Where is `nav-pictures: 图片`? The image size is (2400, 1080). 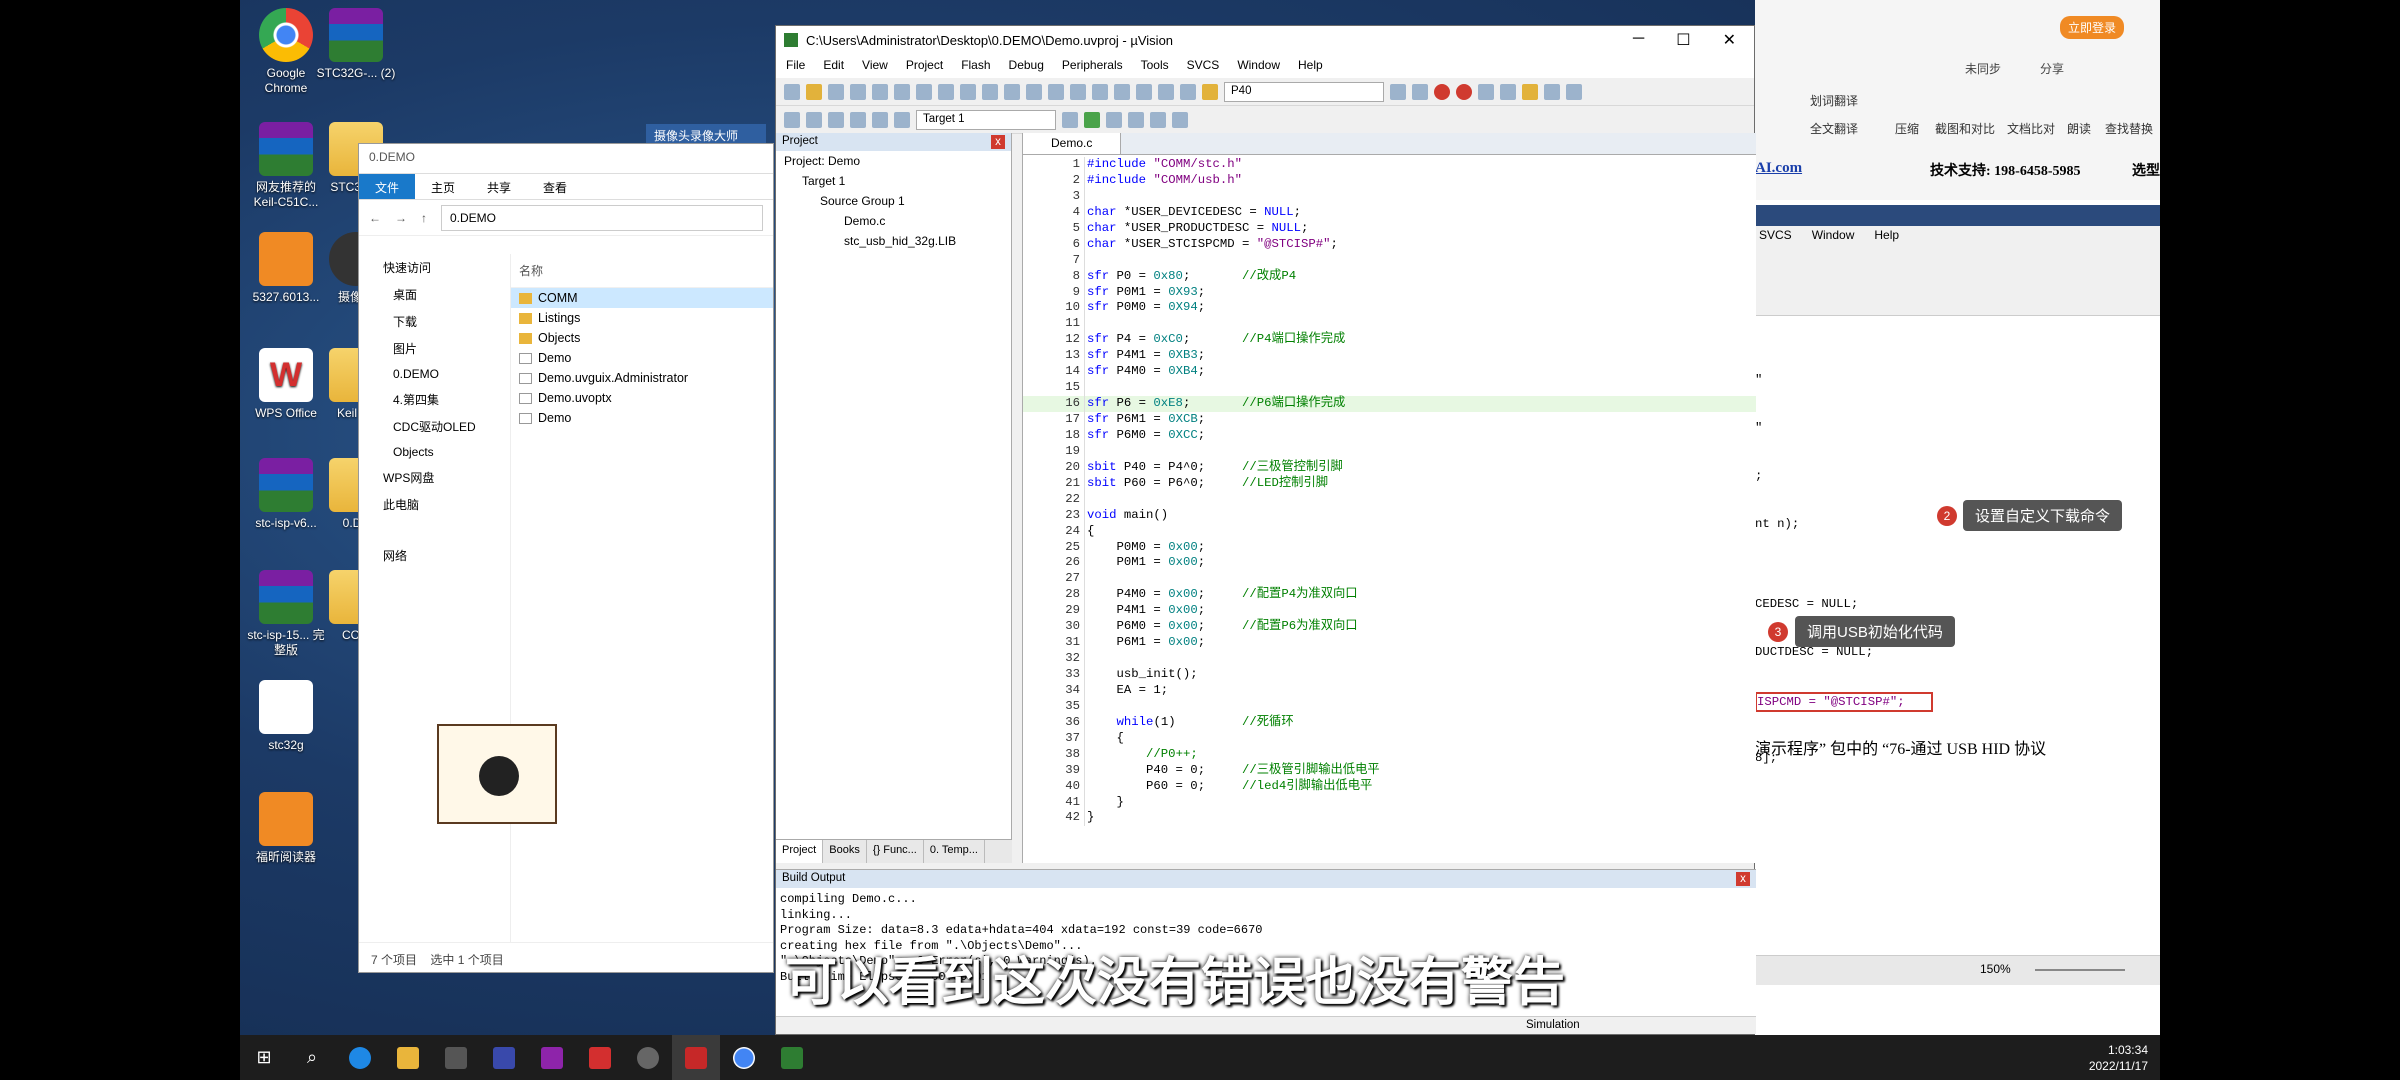 nav-pictures: 图片 is located at coordinates (434, 348).